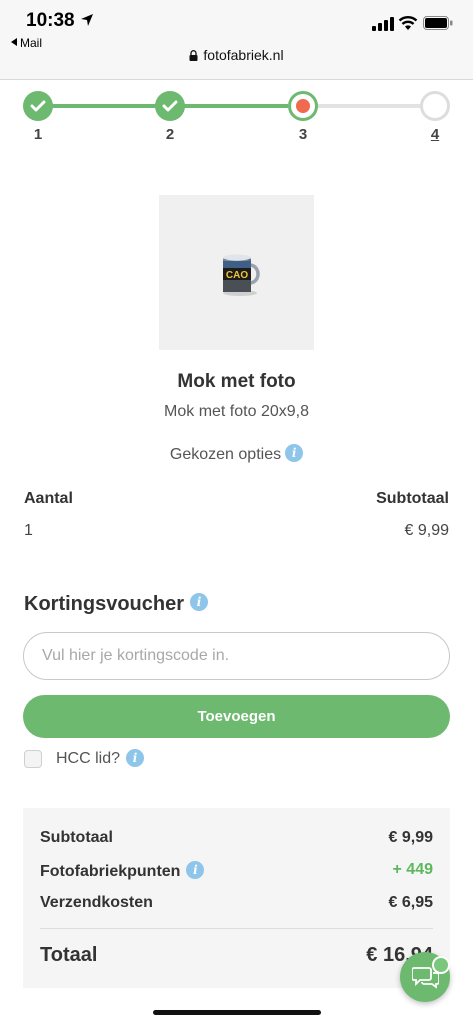  What do you see at coordinates (76, 837) in the screenshot?
I see `summary-subtotal-label: Subtotaal` at bounding box center [76, 837].